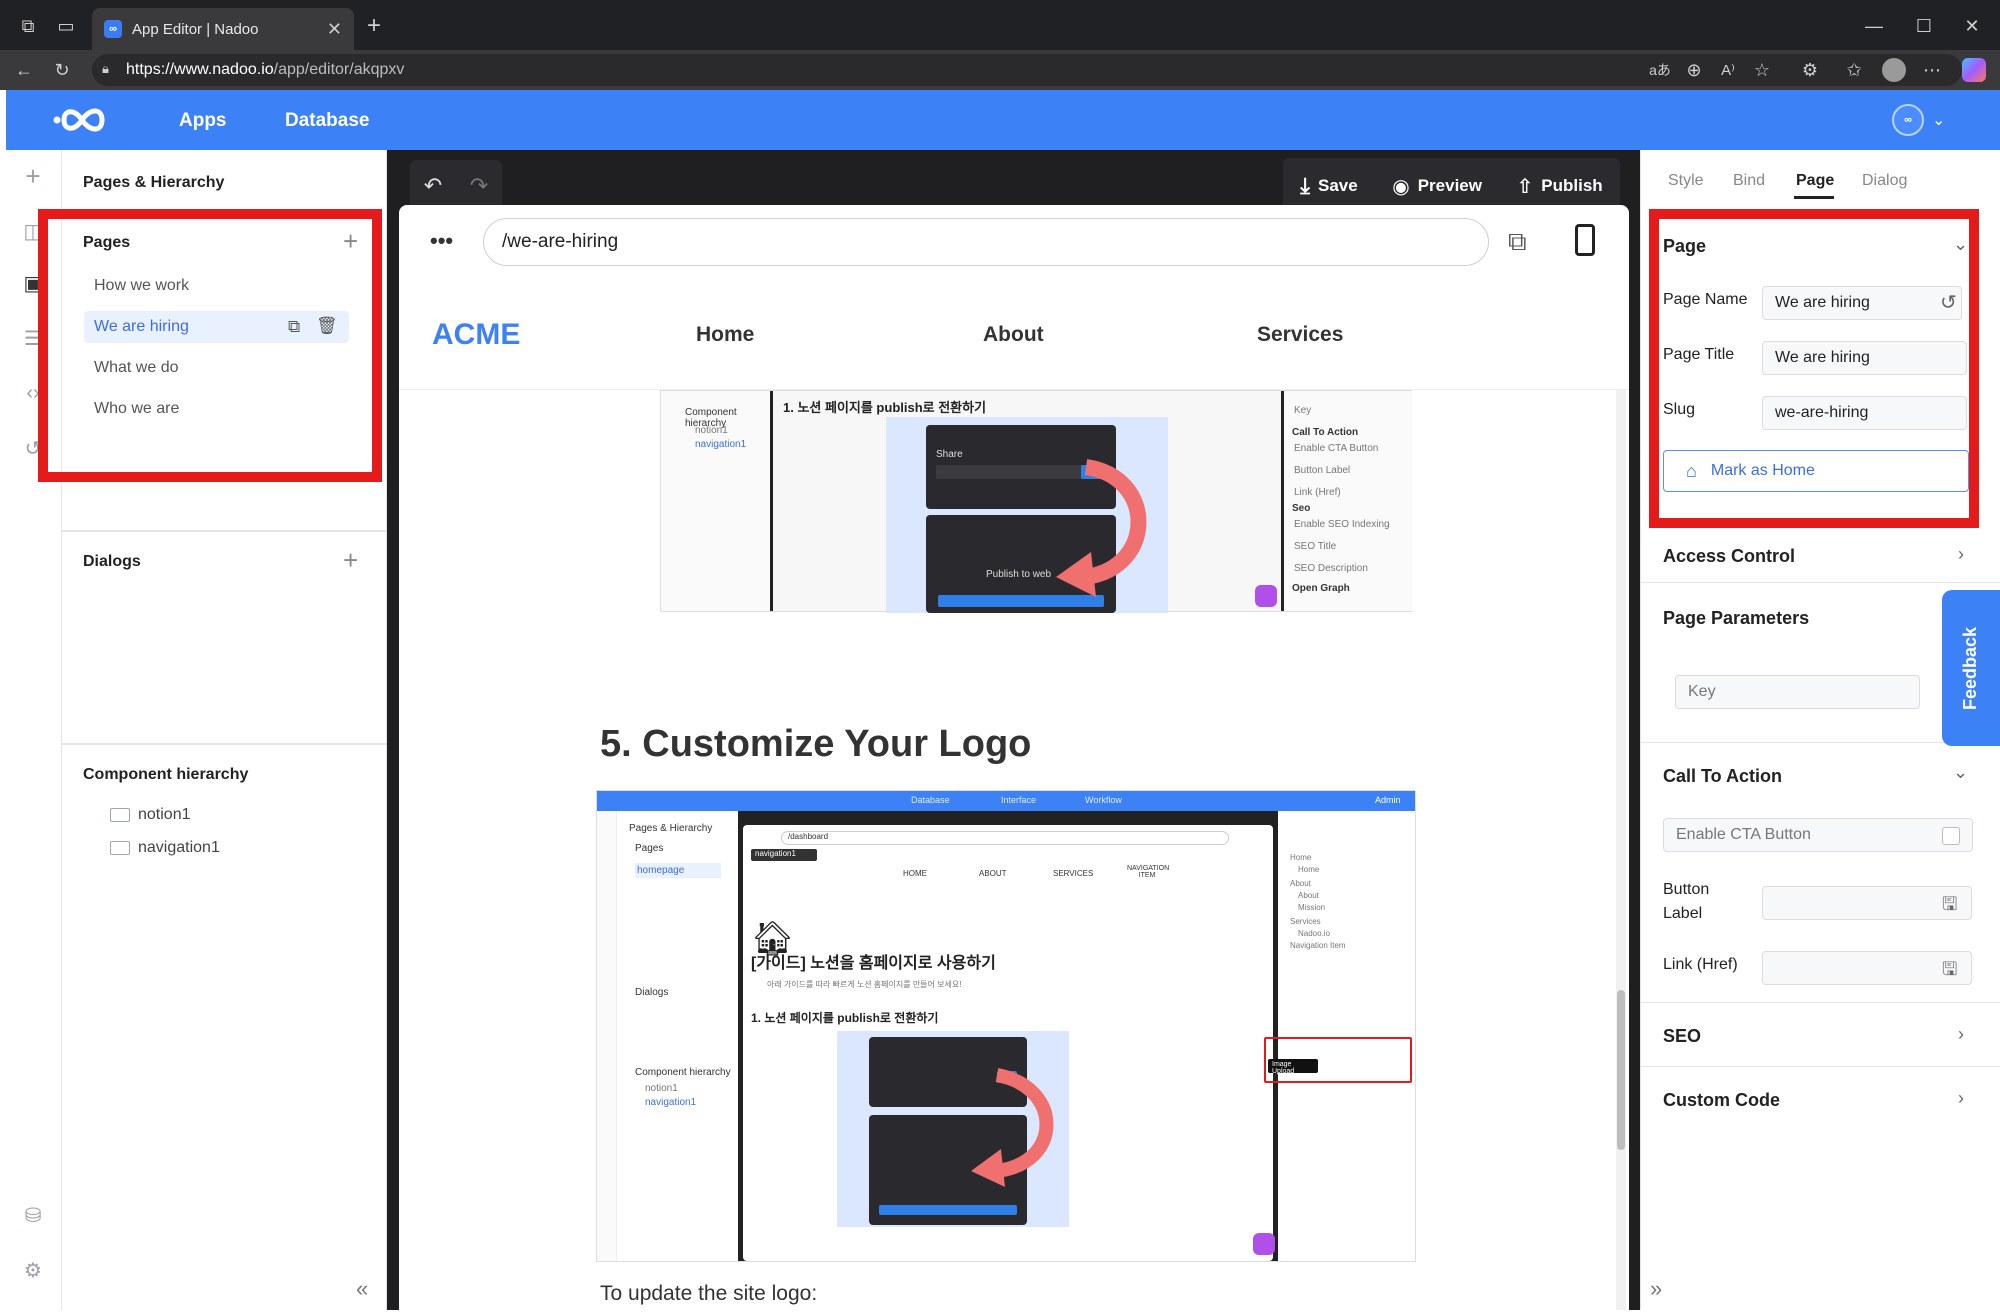 The image size is (2000, 1315). What do you see at coordinates (223, 29) in the screenshot?
I see `browser-tab: ∞ App Editor | Nadoo ✕` at bounding box center [223, 29].